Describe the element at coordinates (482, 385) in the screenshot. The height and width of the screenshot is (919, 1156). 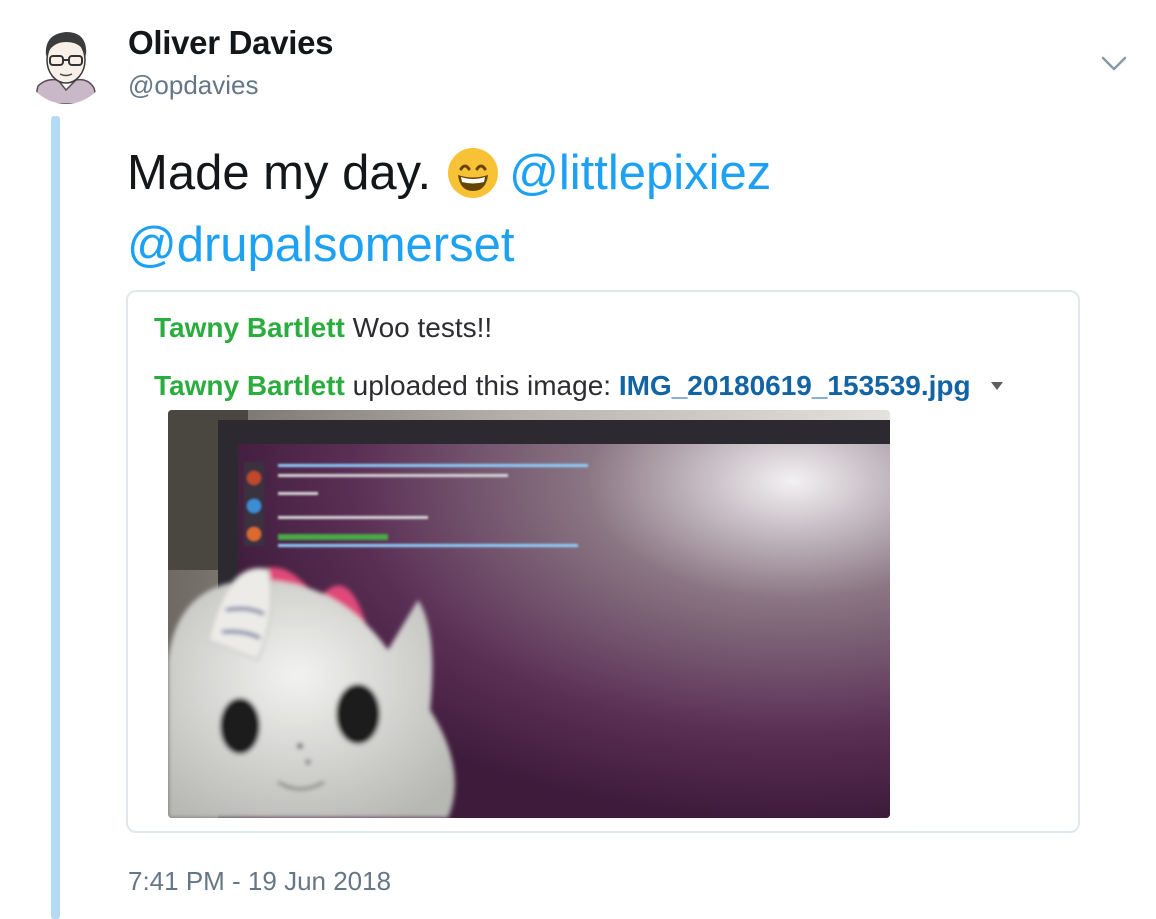
I see `slack-message-text: uploaded this image:` at that location.